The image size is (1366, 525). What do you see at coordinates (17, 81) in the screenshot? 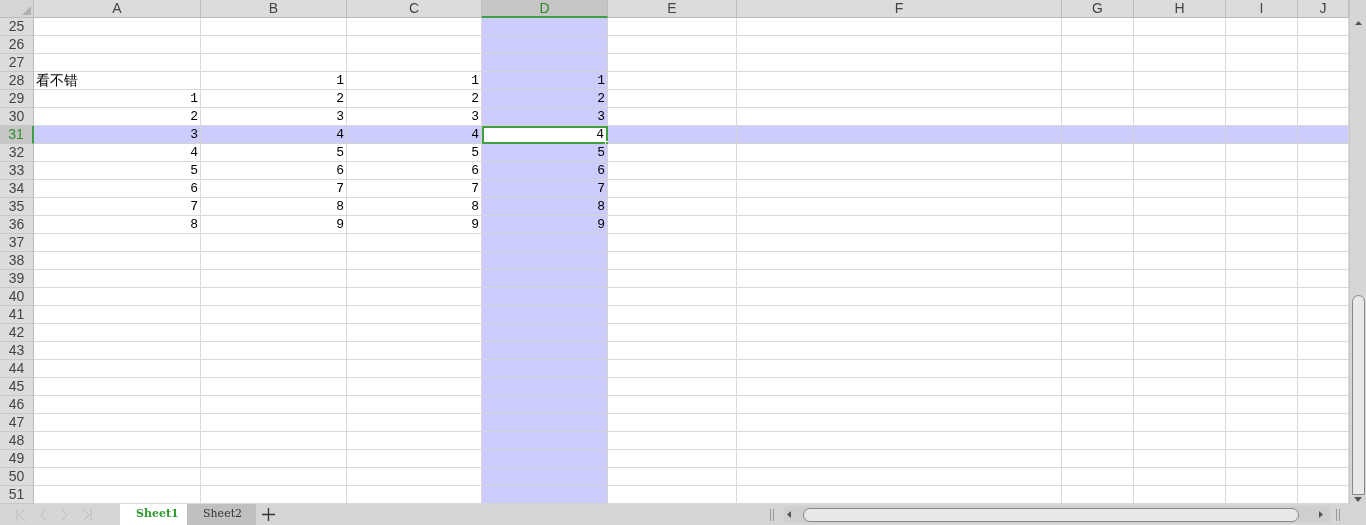
I see `row-header: 28` at bounding box center [17, 81].